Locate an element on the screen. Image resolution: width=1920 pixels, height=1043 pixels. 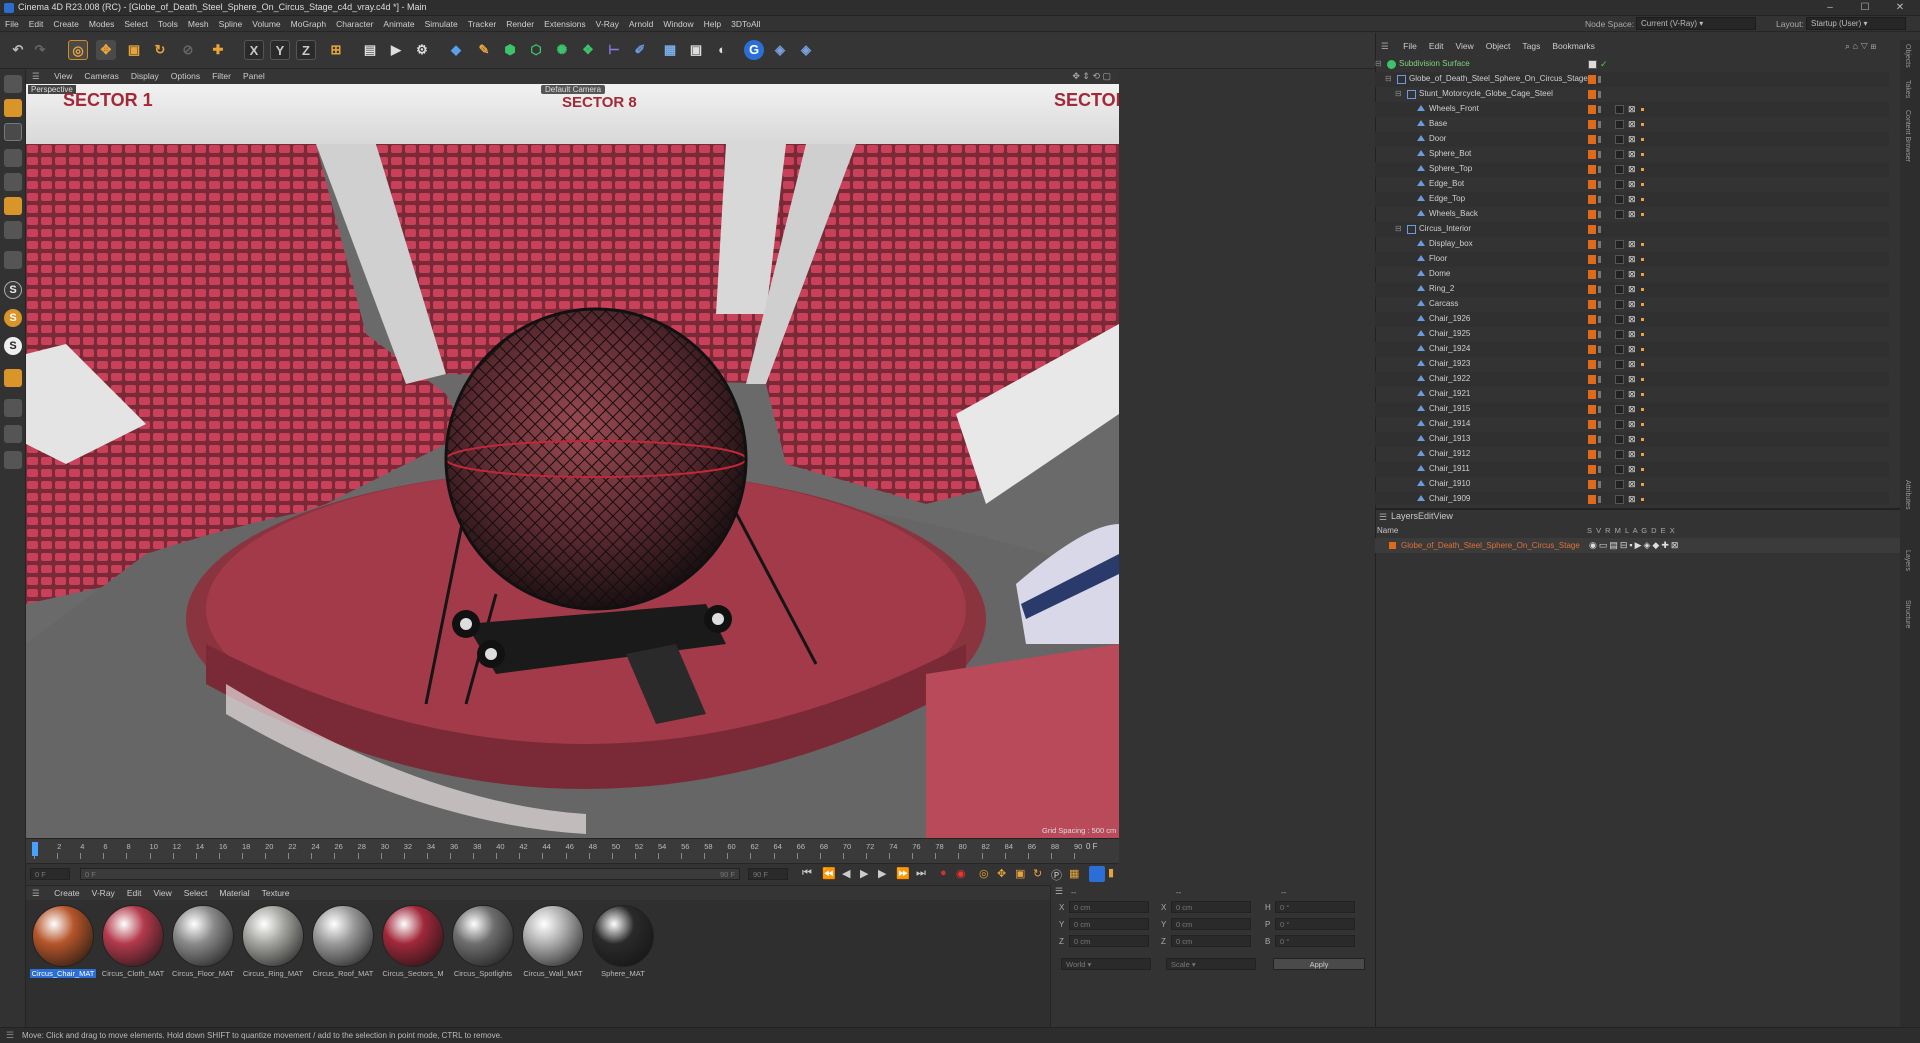
mograph-icon: ❖ is located at coordinates (588, 50).